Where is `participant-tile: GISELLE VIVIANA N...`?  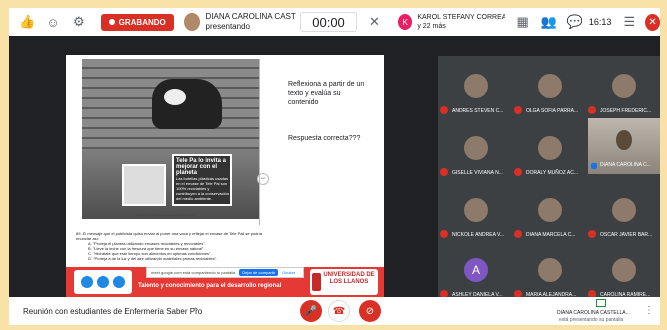
participant-tile: GISELLE VIVIANA N... is located at coordinates (475, 150).